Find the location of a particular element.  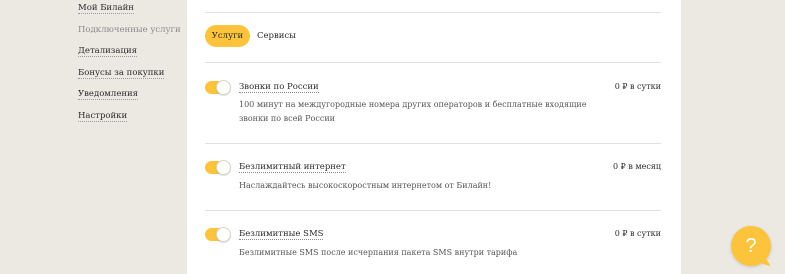

service-toggle-internet is located at coordinates (218, 167).